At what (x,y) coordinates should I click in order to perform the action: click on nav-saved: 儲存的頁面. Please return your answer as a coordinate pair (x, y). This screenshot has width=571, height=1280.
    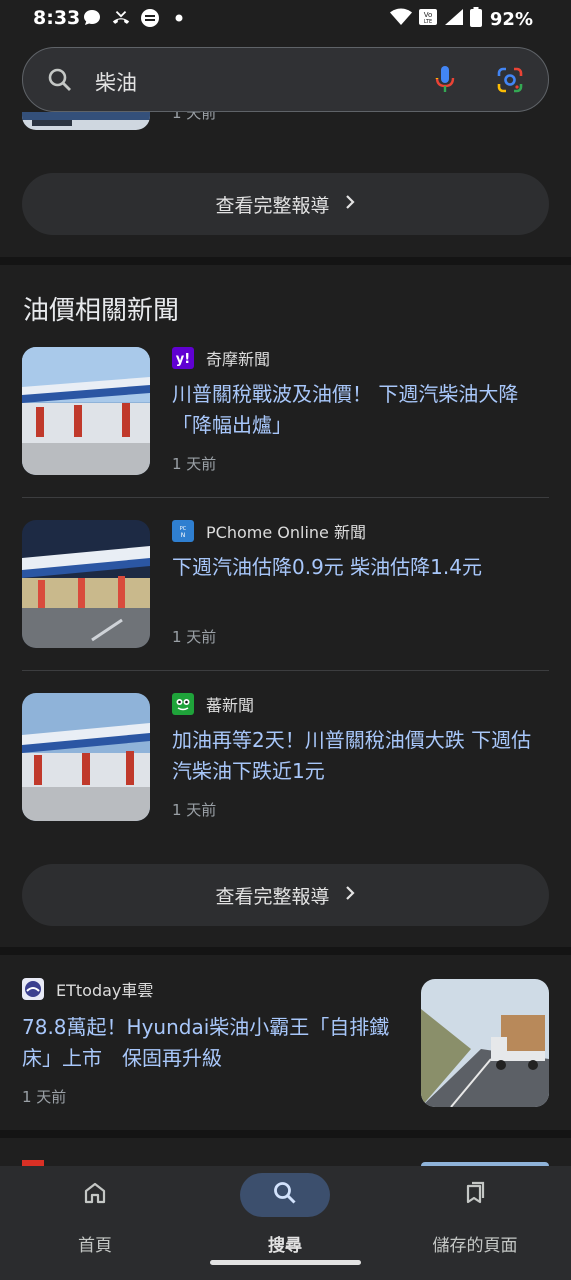
    Looking at the image, I should click on (475, 1216).